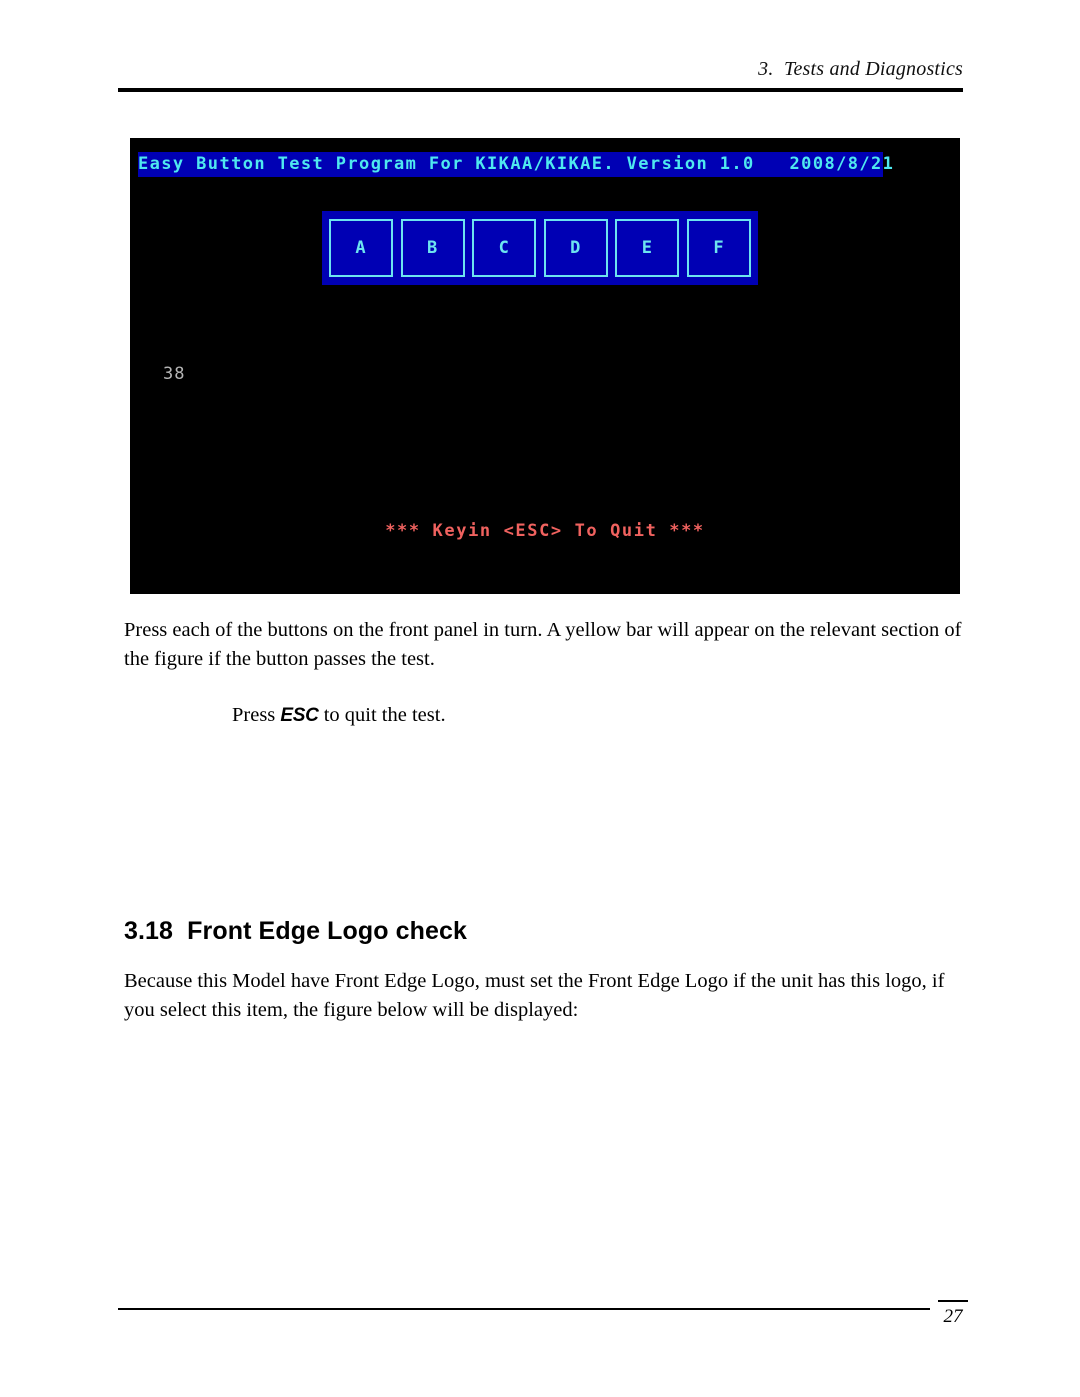 The height and width of the screenshot is (1397, 1080). I want to click on quit-instruction-suffix: to quit the test., so click(382, 715).